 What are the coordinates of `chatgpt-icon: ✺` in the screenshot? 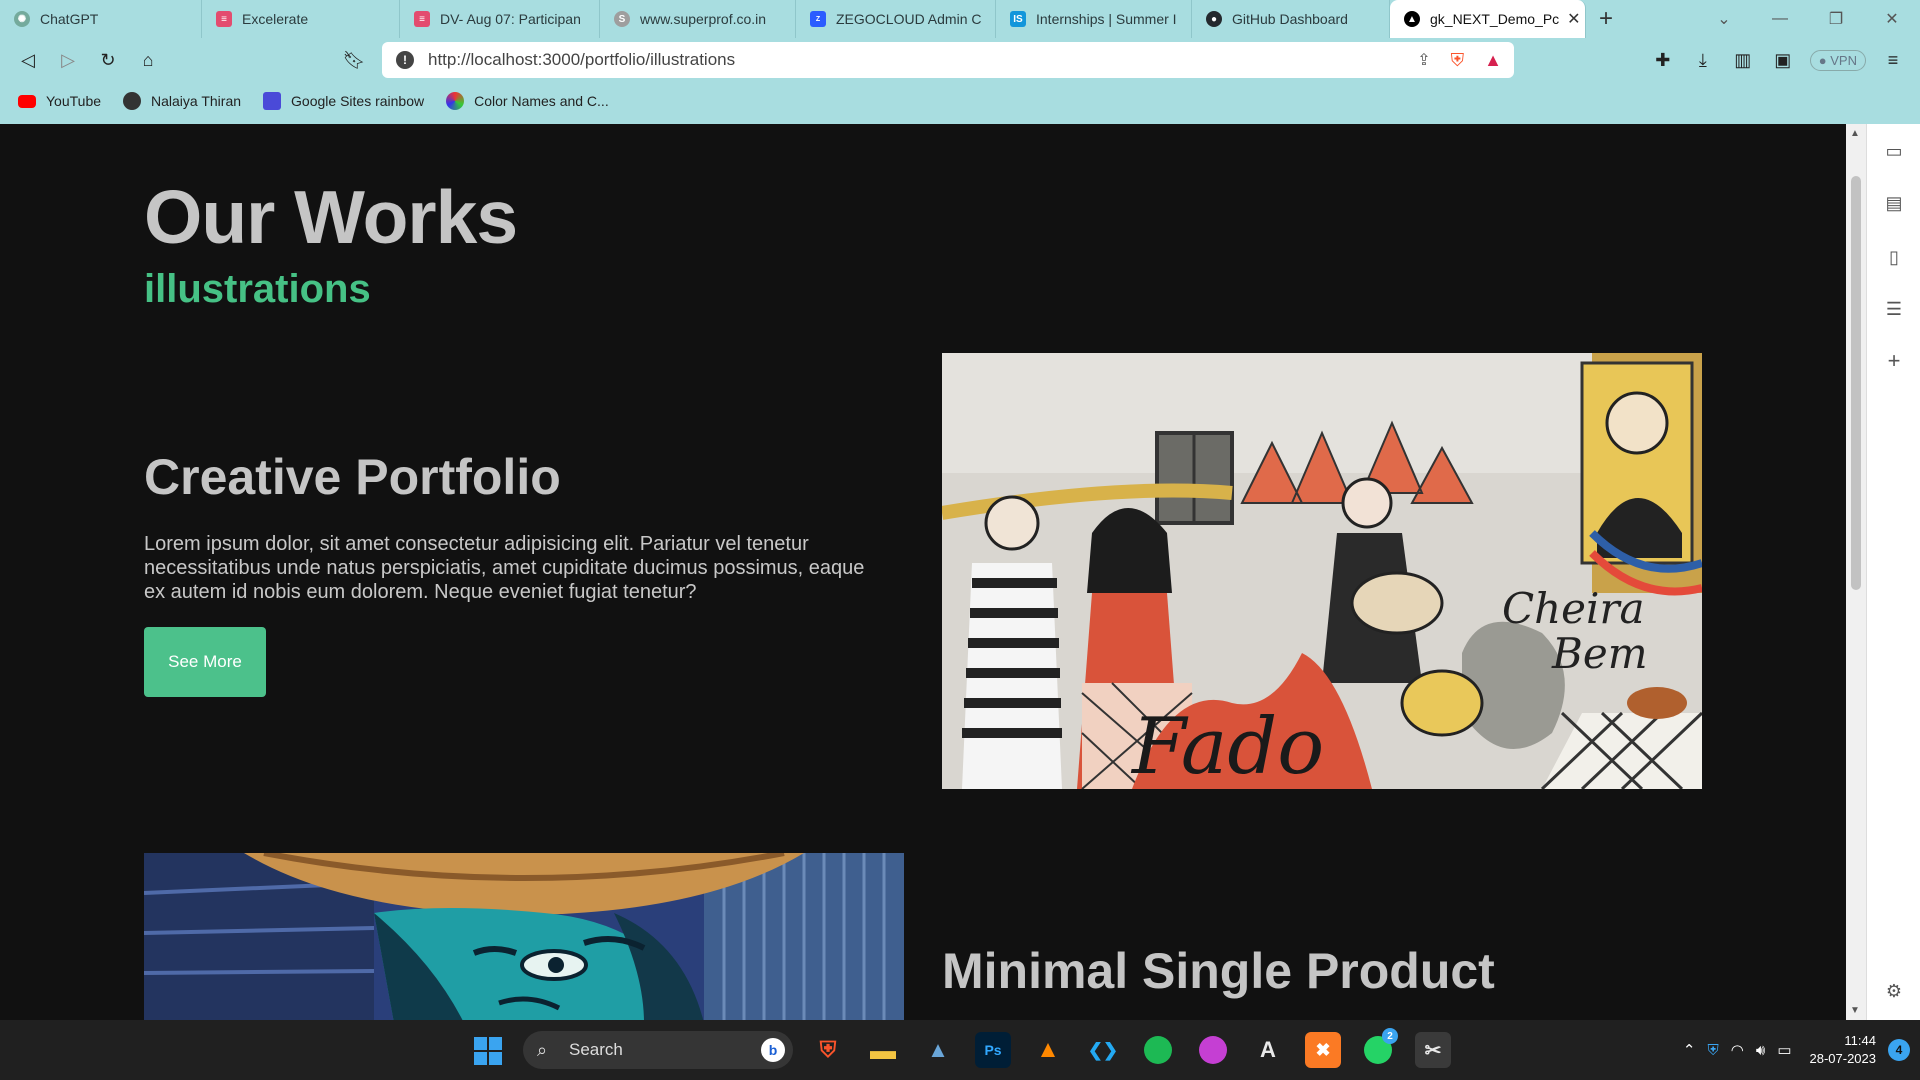 It's located at (22, 19).